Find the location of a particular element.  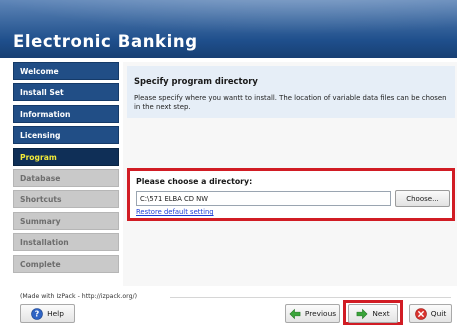

sidebar-item-program: Program is located at coordinates (66, 156).